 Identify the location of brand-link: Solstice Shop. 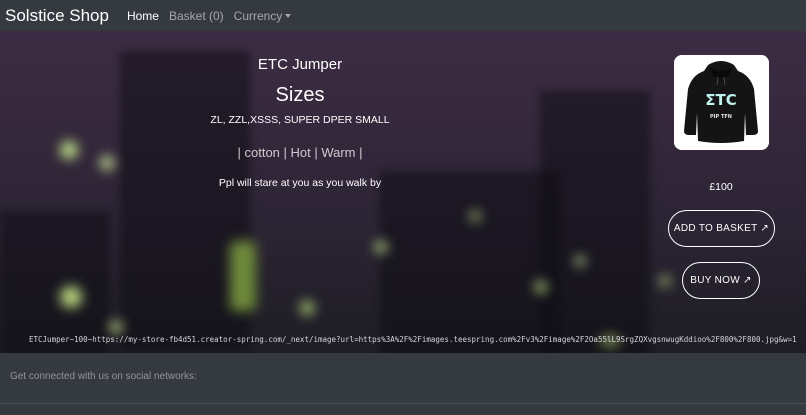
(57, 16).